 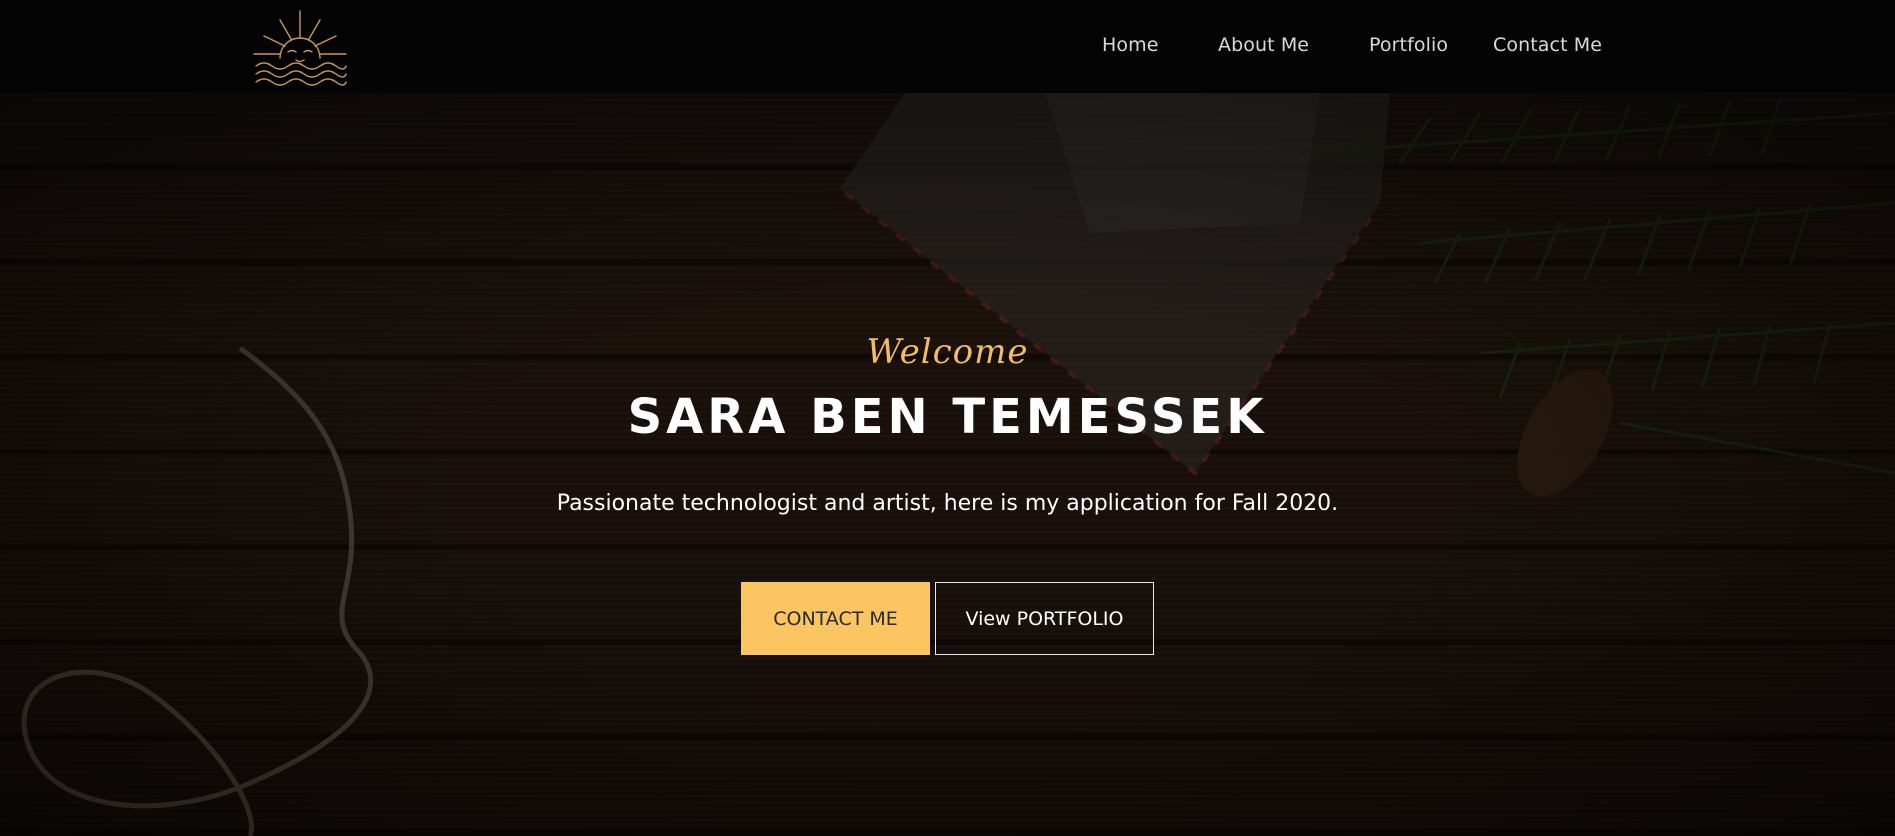 I want to click on nav-portfolio-link: Portfolio, so click(x=1408, y=45).